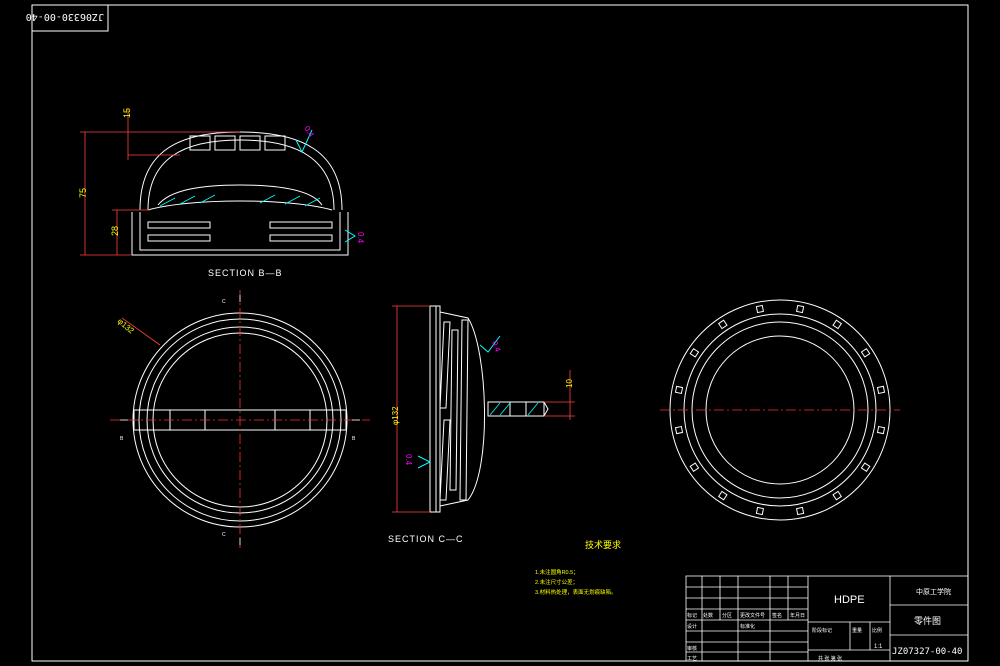 Image resolution: width=1000 pixels, height=666 pixels. Describe the element at coordinates (603, 544) in the screenshot. I see `tech-req-title: 技术要求` at that location.